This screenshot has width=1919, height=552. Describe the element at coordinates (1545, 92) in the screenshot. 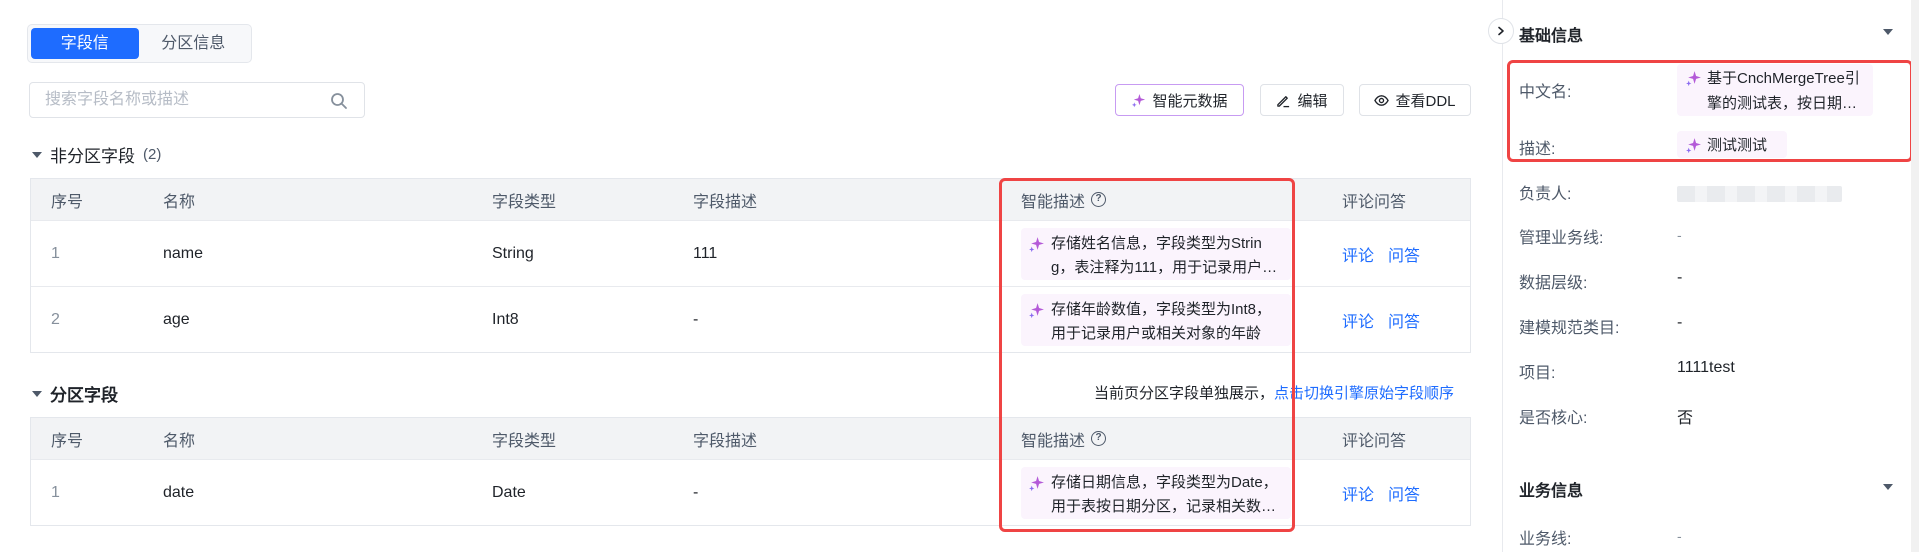

I see `chinese-name-label: 中文名:` at that location.